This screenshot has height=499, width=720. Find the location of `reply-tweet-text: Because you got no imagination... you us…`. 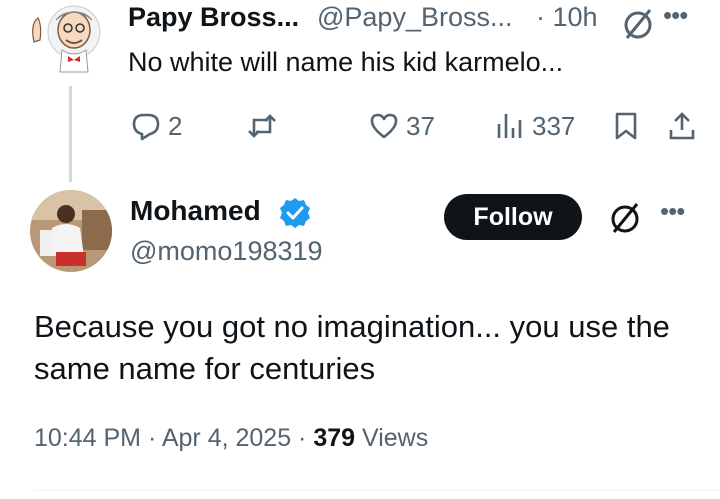

reply-tweet-text: Because you got no imagination... you us… is located at coordinates (352, 347).